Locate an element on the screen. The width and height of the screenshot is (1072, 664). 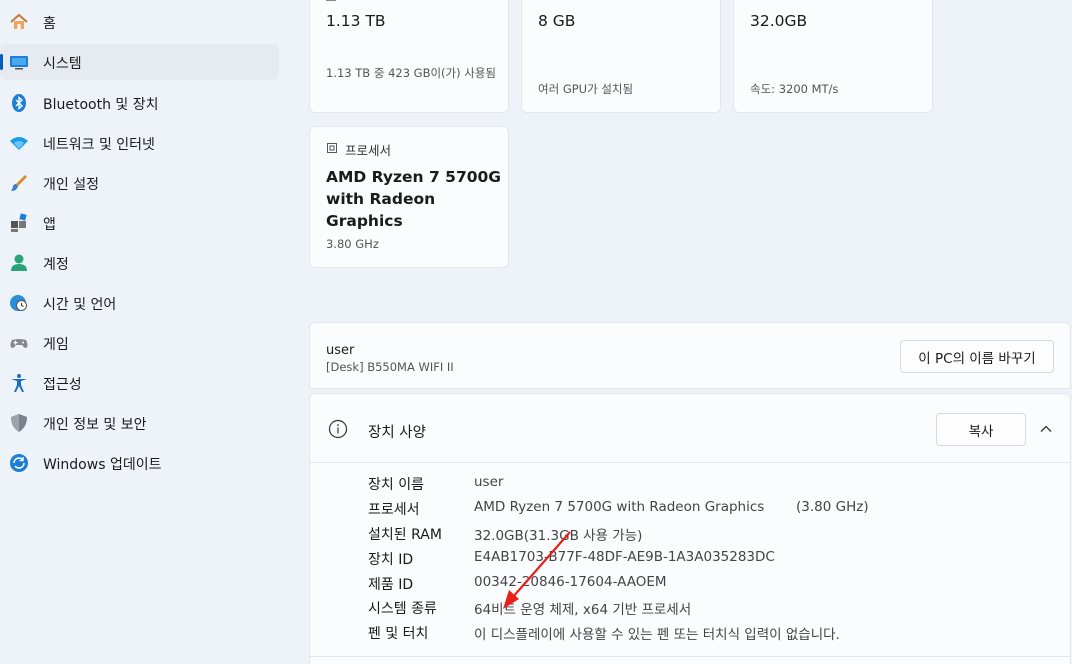
shield-icon is located at coordinates (19, 423).